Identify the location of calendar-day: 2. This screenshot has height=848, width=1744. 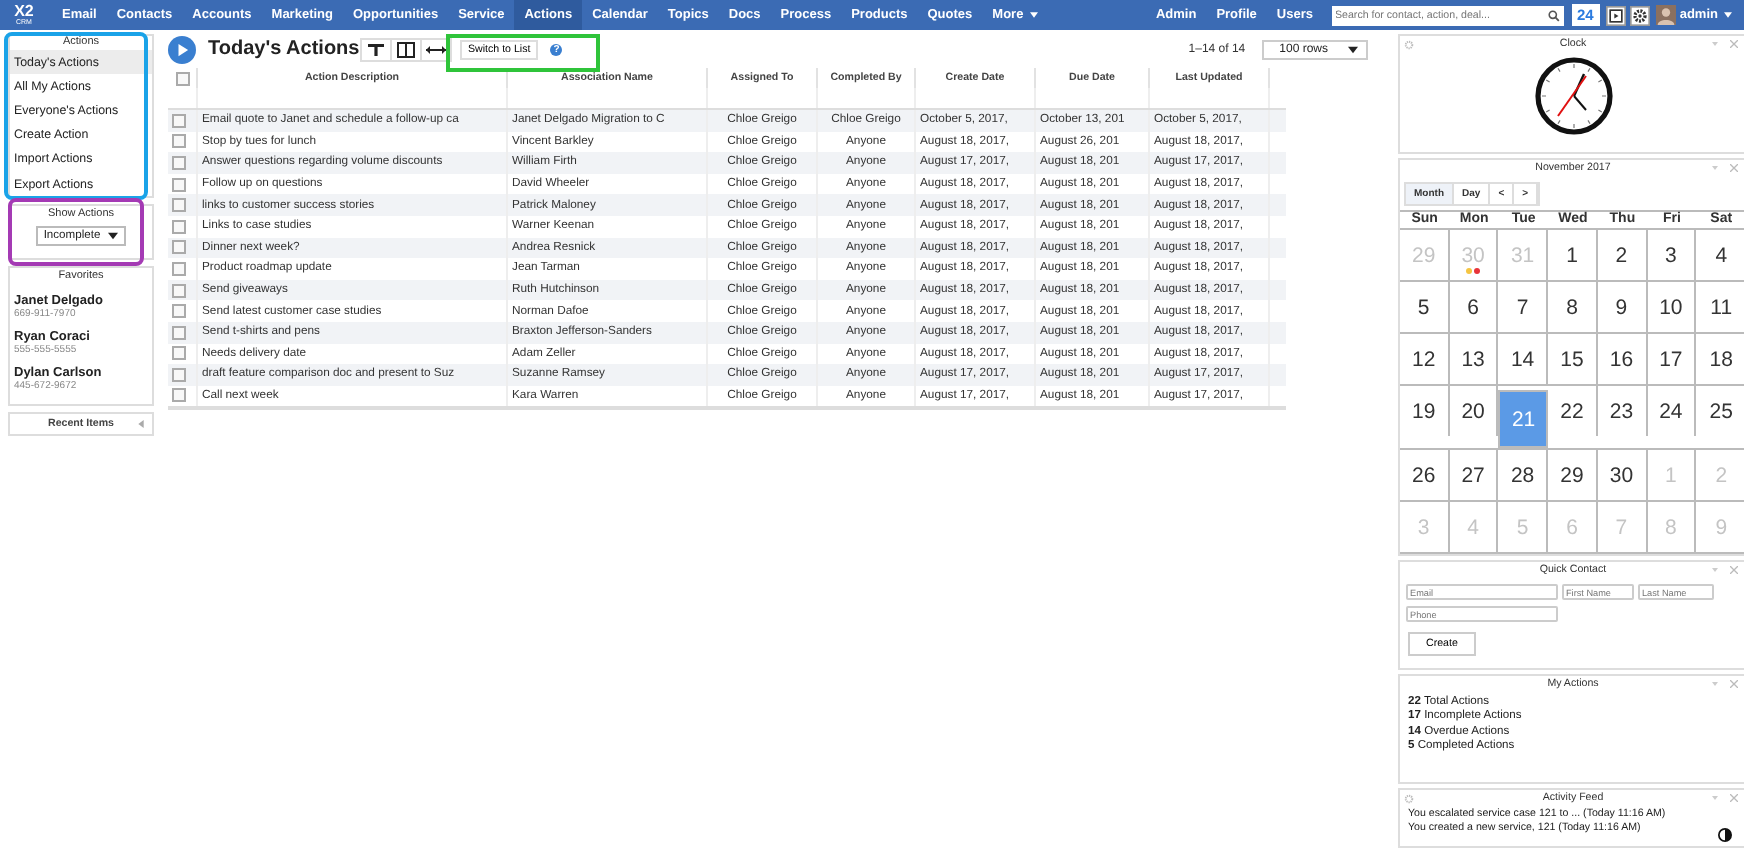
(1622, 255).